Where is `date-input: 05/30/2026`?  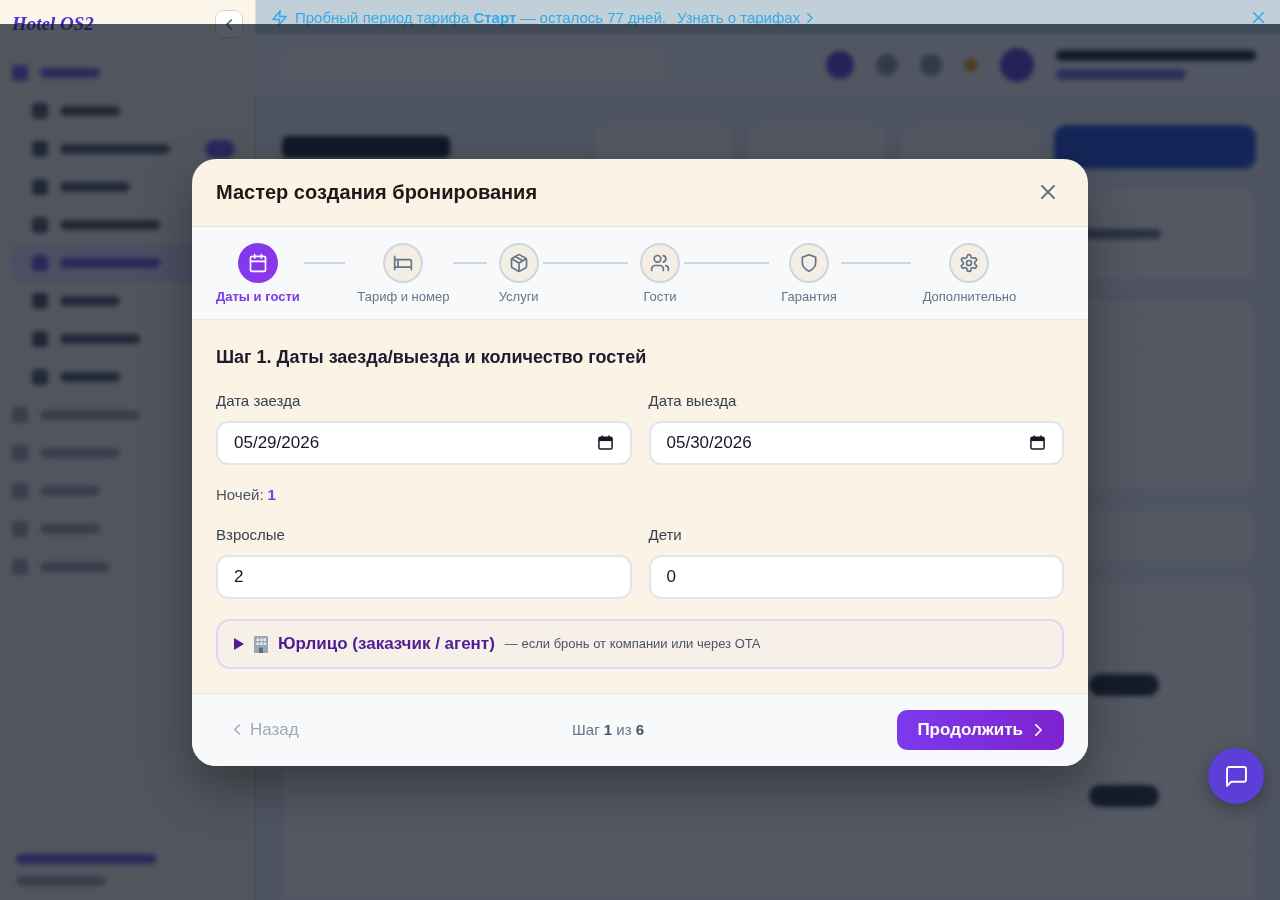 date-input: 05/30/2026 is located at coordinates (856, 442).